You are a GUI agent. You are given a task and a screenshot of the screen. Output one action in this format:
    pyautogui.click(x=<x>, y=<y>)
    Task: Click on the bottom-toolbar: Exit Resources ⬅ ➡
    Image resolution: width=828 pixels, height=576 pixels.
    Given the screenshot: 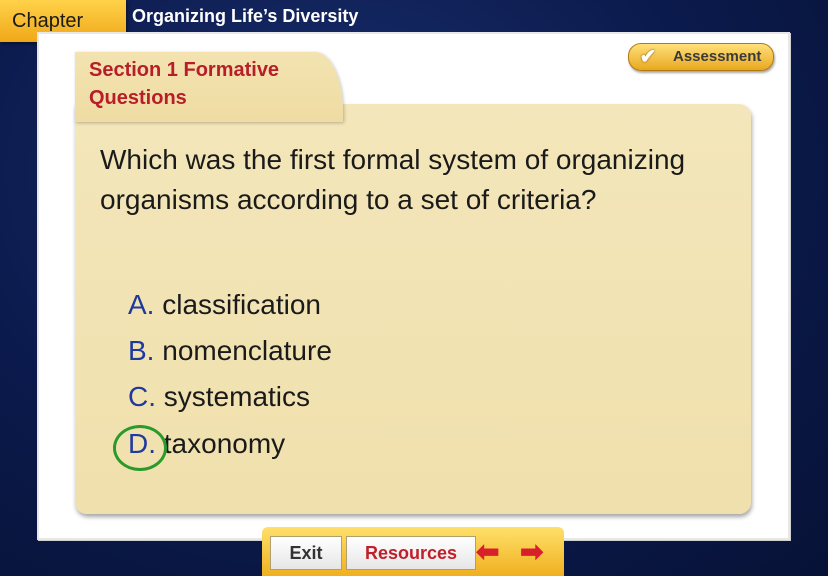 What is the action you would take?
    pyautogui.click(x=413, y=551)
    